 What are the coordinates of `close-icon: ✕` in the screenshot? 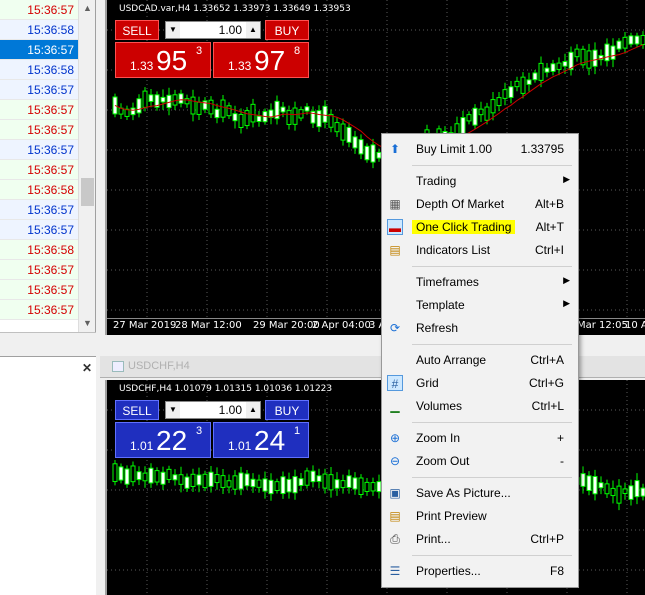 It's located at (87, 368).